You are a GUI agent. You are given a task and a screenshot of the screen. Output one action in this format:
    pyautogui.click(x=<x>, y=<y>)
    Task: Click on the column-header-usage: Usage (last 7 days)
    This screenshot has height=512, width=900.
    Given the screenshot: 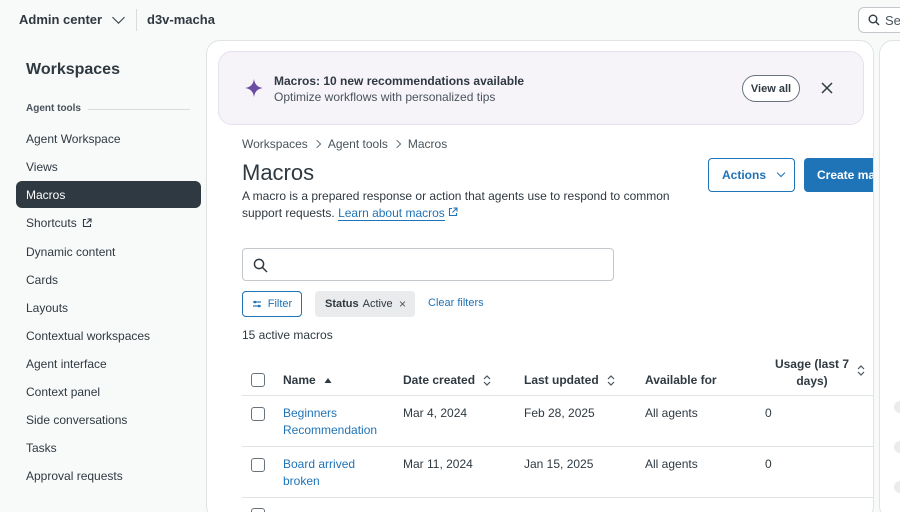 What is the action you would take?
    pyautogui.click(x=812, y=373)
    